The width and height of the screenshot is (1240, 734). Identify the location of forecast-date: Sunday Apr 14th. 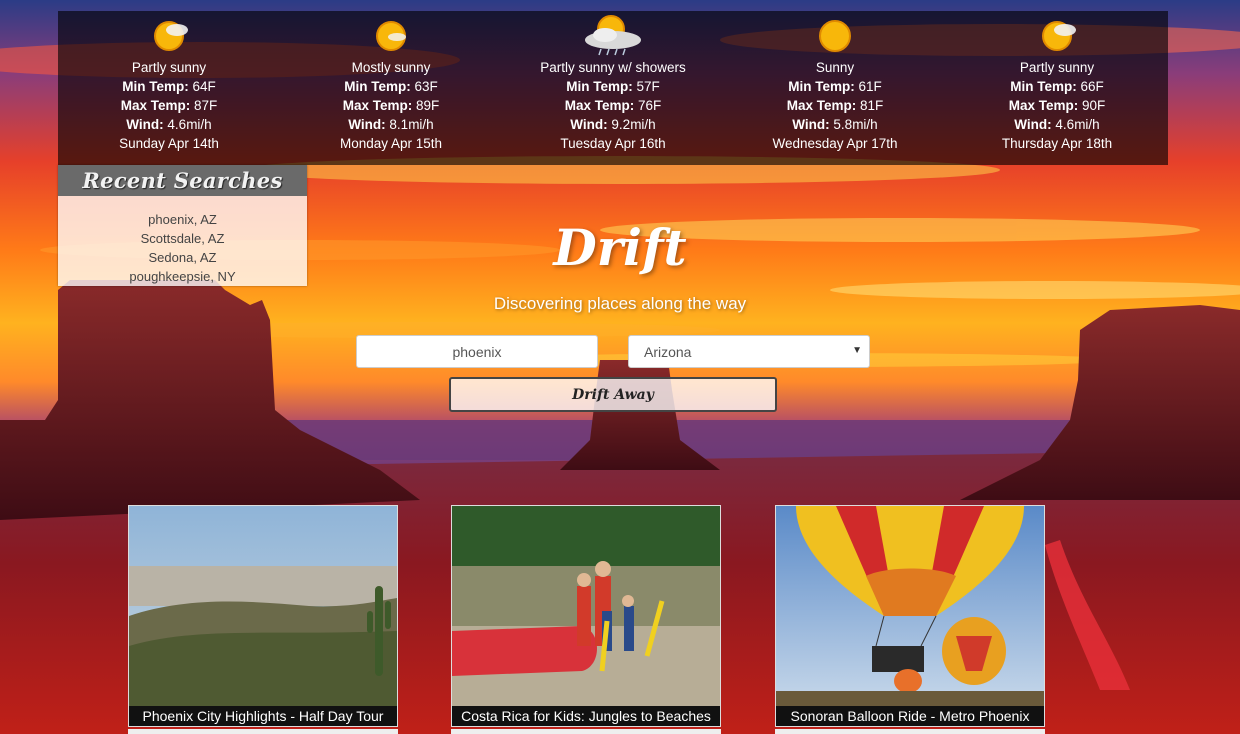
(169, 143).